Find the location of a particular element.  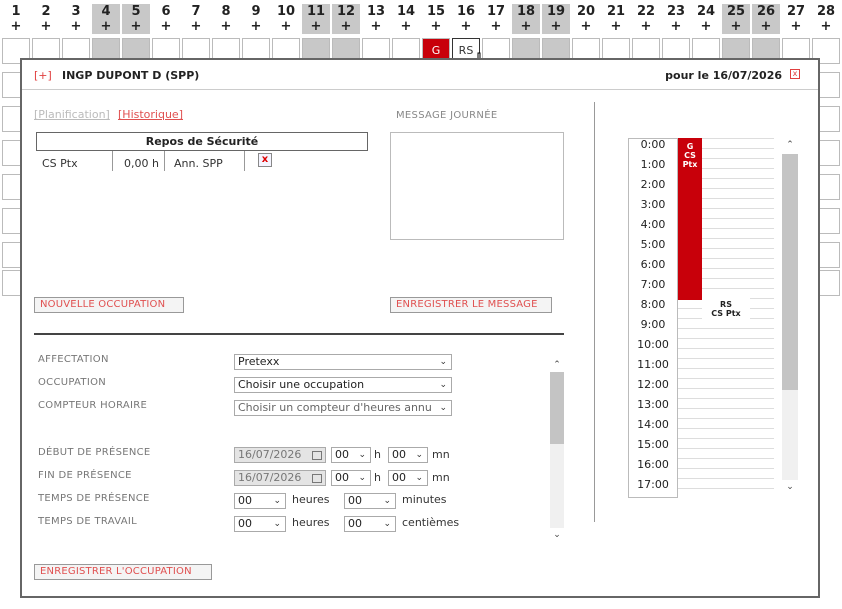

fin-label: FIN DE PRÉSENCE is located at coordinates (85, 475).